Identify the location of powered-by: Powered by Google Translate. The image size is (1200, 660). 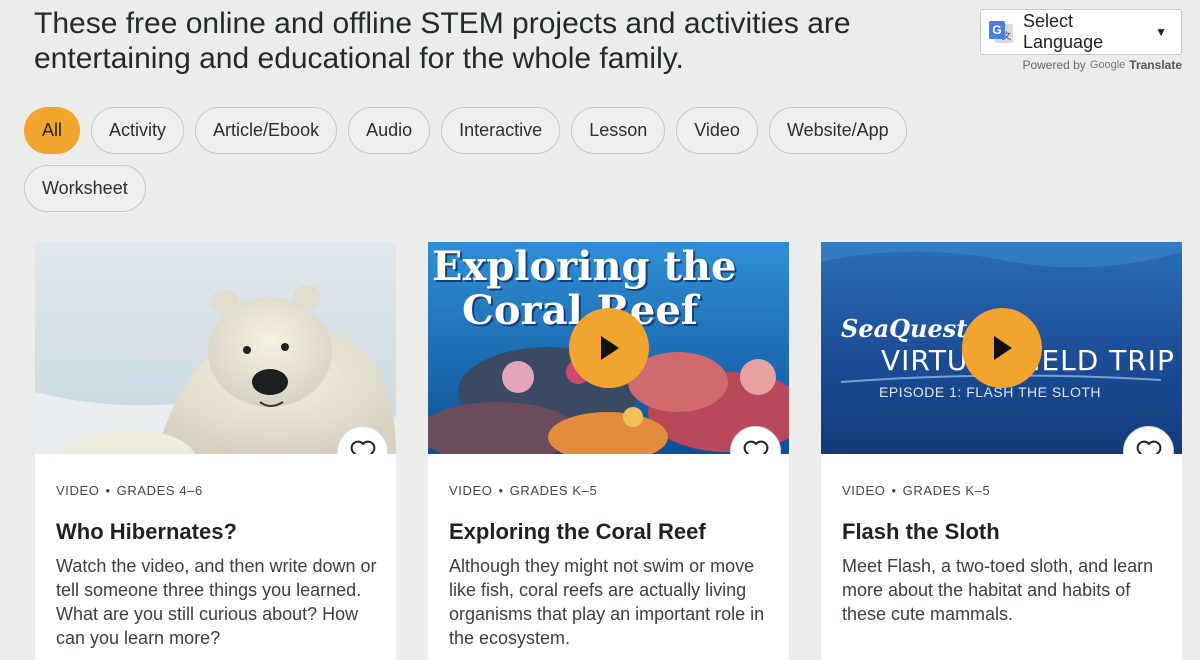
(1102, 65).